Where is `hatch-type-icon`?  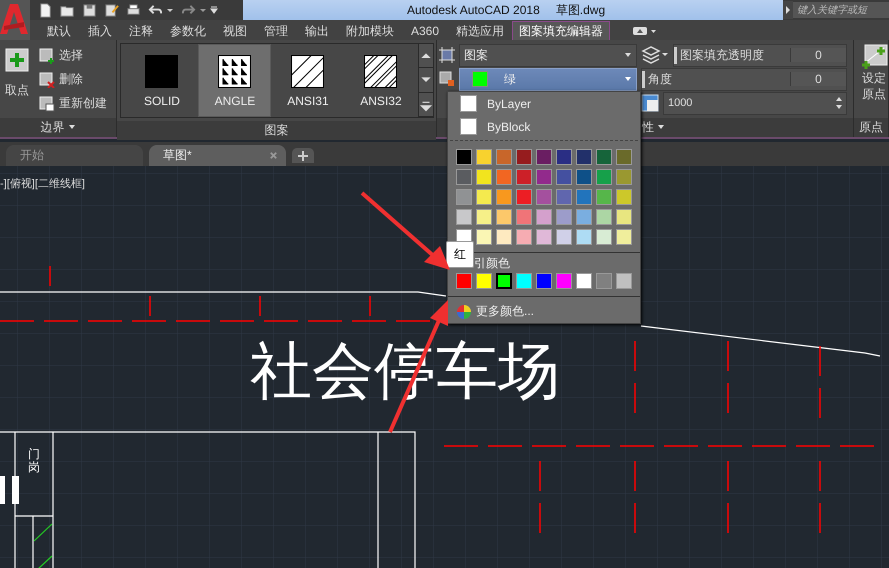
hatch-type-icon is located at coordinates (446, 55).